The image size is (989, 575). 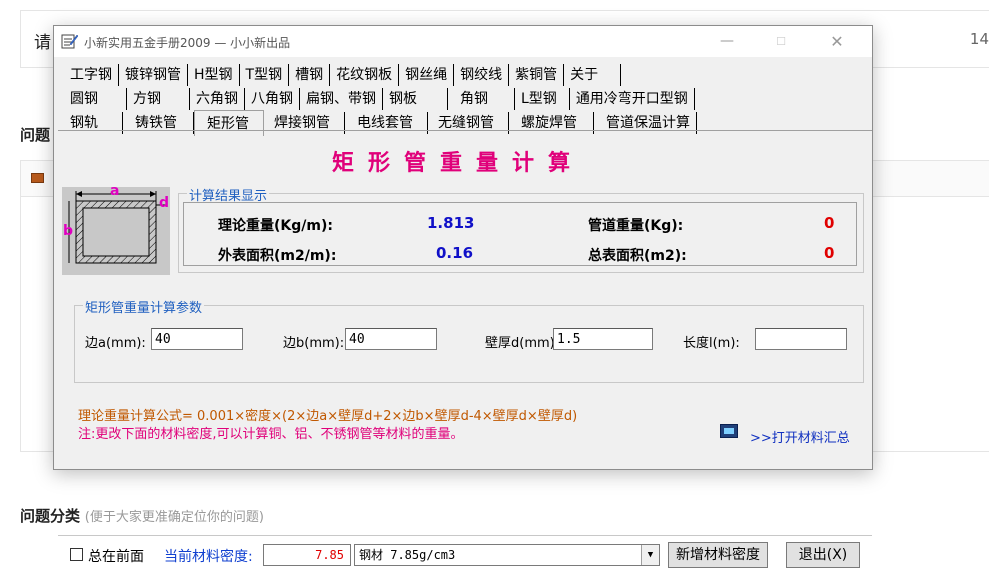 I want to click on side-b-input, so click(x=391, y=339).